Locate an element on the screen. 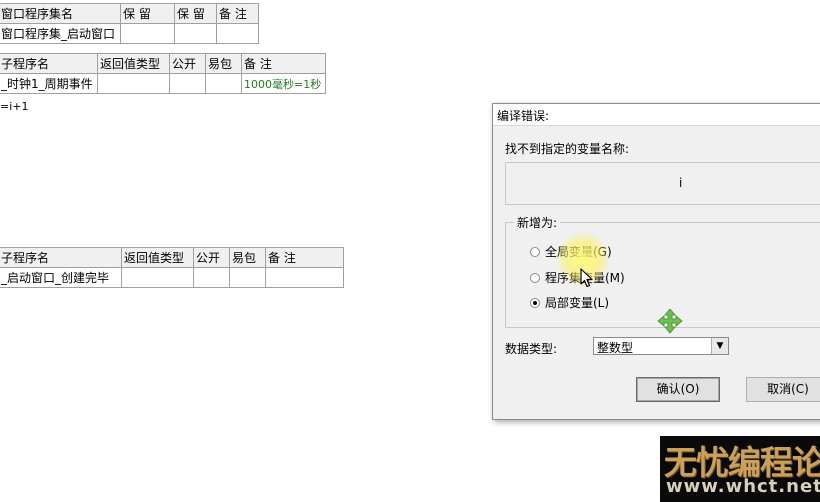  table-row: _启动窗口_创建完毕 is located at coordinates (172, 277).